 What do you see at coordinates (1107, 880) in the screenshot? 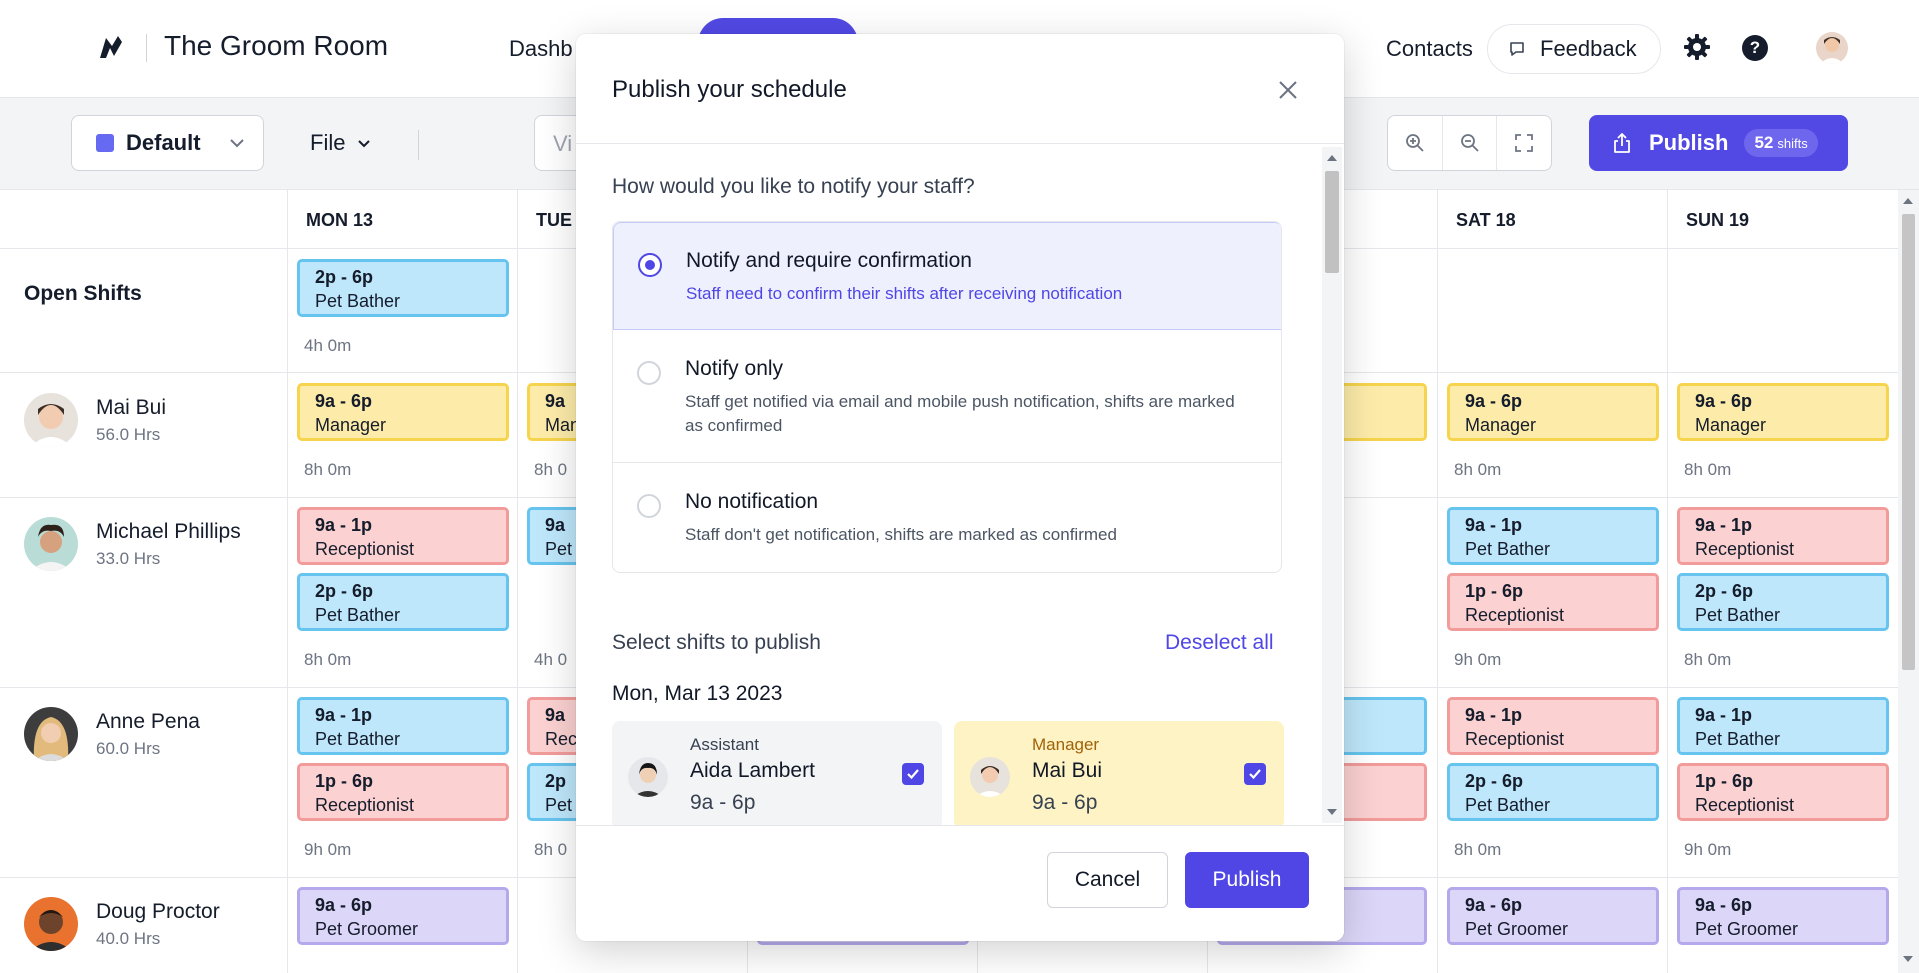
I see `cancel-button: Cancel` at bounding box center [1107, 880].